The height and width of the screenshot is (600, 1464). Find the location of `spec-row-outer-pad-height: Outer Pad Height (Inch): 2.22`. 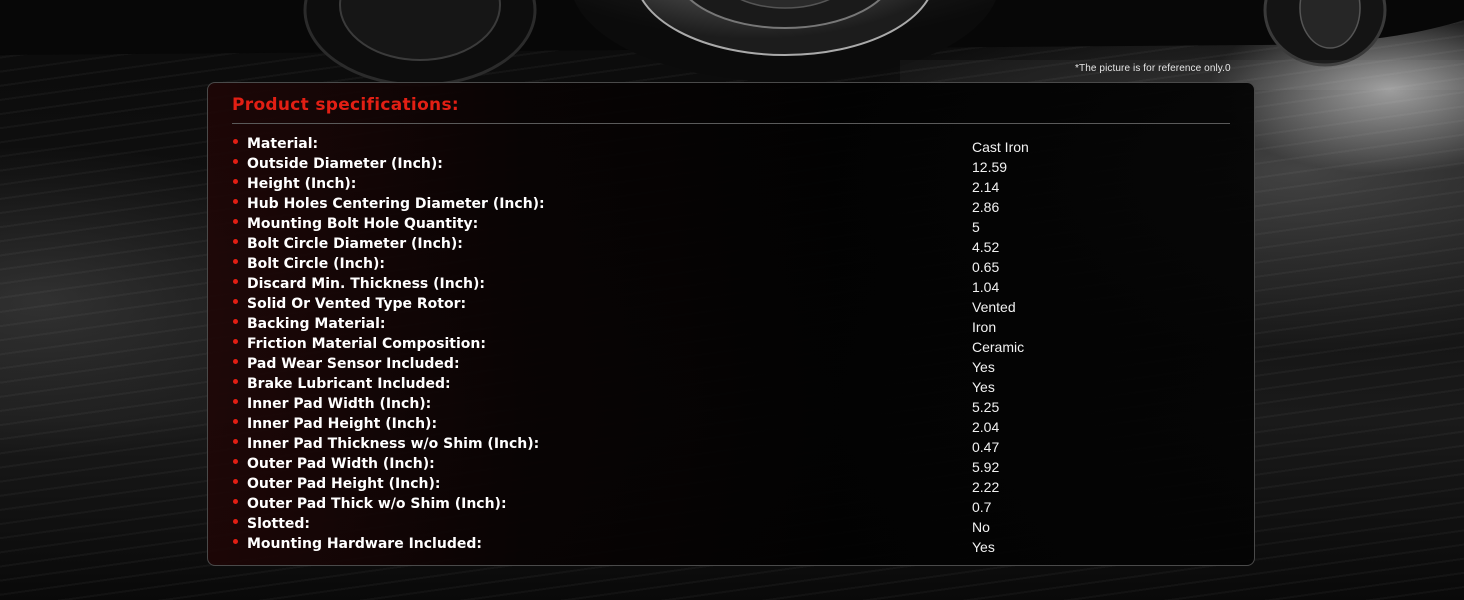

spec-row-outer-pad-height: Outer Pad Height (Inch): 2.22 is located at coordinates (732, 485).